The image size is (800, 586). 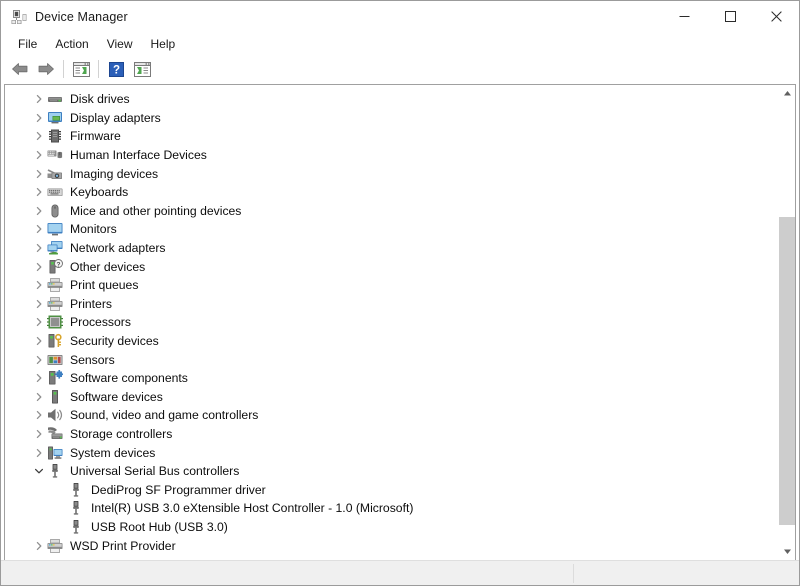 I want to click on back-button, so click(x=20, y=69).